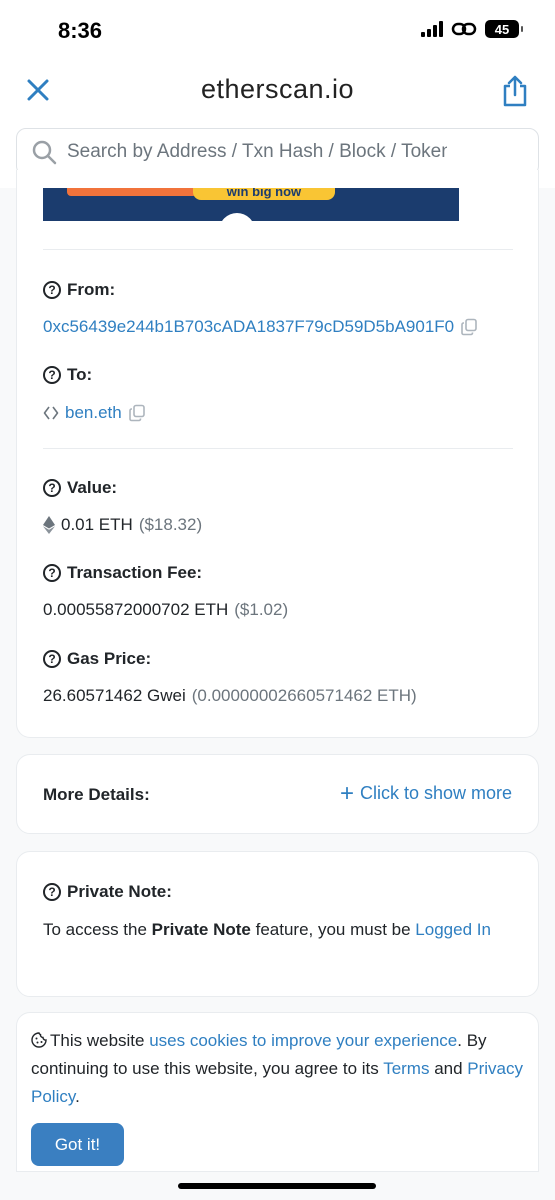  I want to click on ad-cta: win big now, so click(264, 194).